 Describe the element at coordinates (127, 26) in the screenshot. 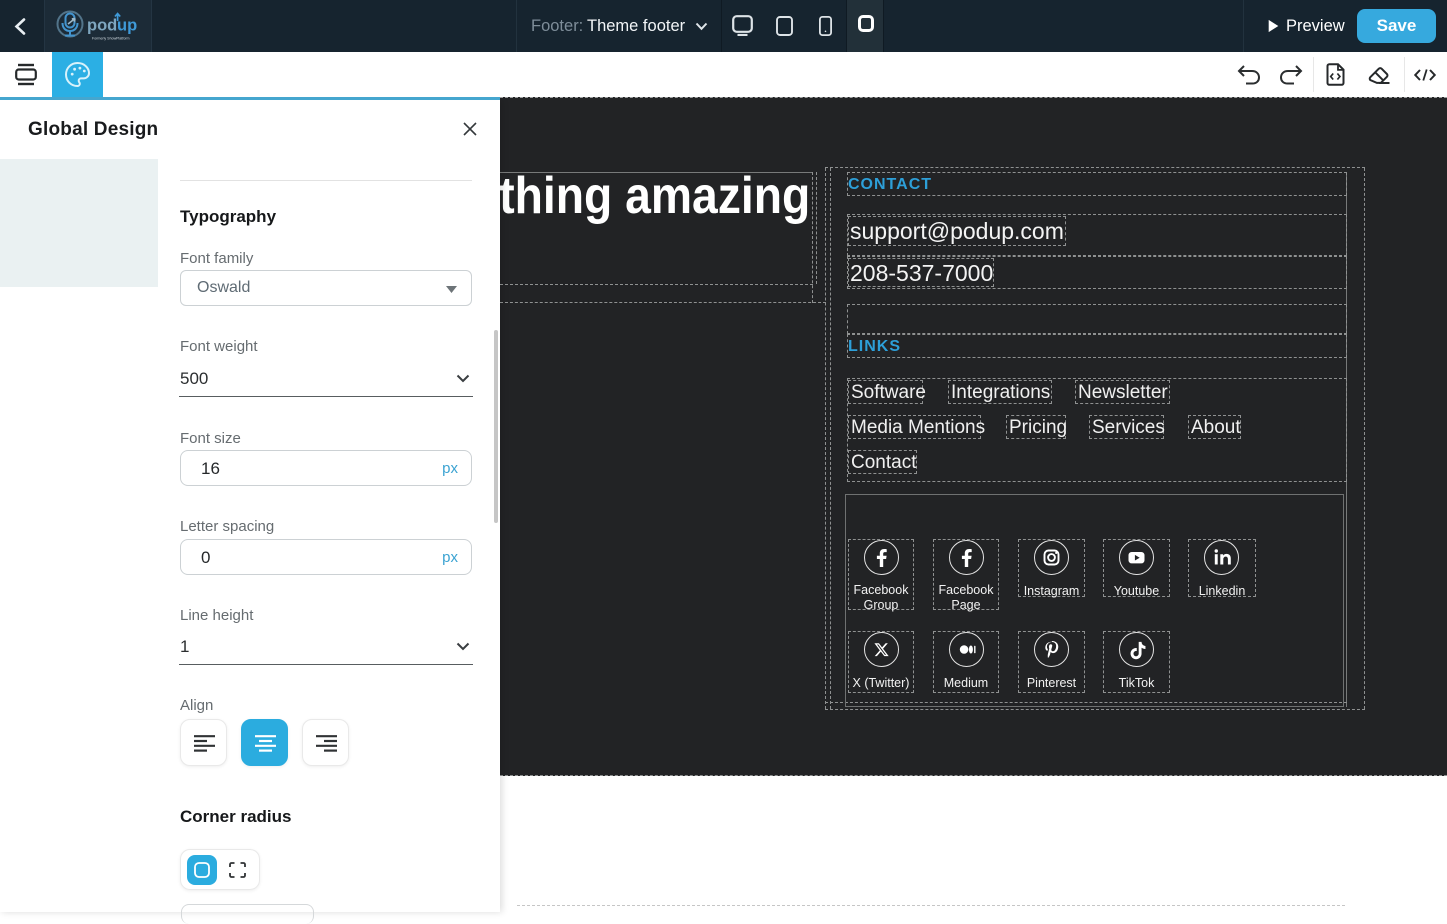

I see `svg-text: up` at that location.